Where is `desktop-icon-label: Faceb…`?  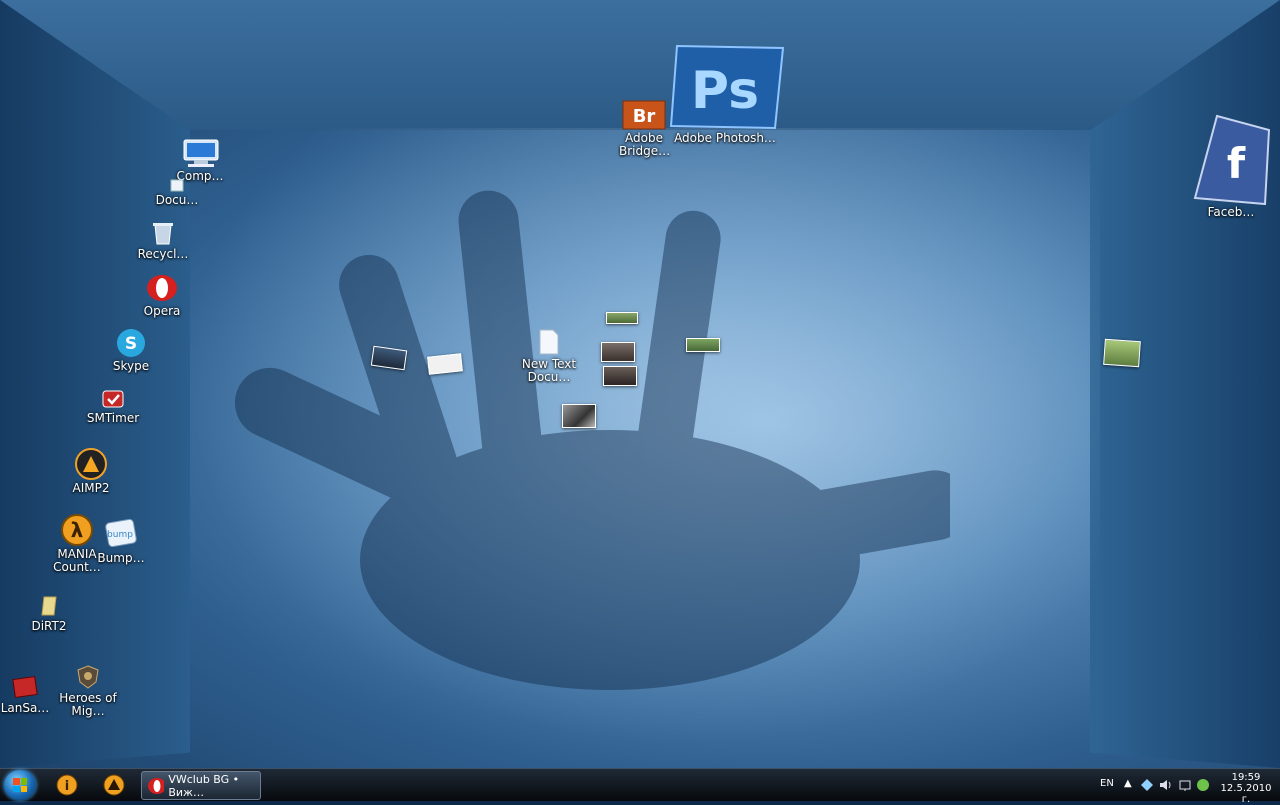 desktop-icon-label: Faceb… is located at coordinates (1231, 212).